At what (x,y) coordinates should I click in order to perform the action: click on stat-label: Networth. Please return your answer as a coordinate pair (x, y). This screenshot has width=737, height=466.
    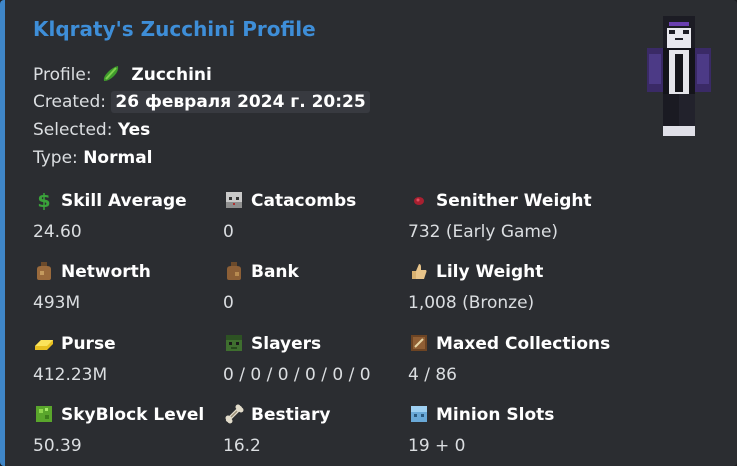
    Looking at the image, I should click on (106, 272).